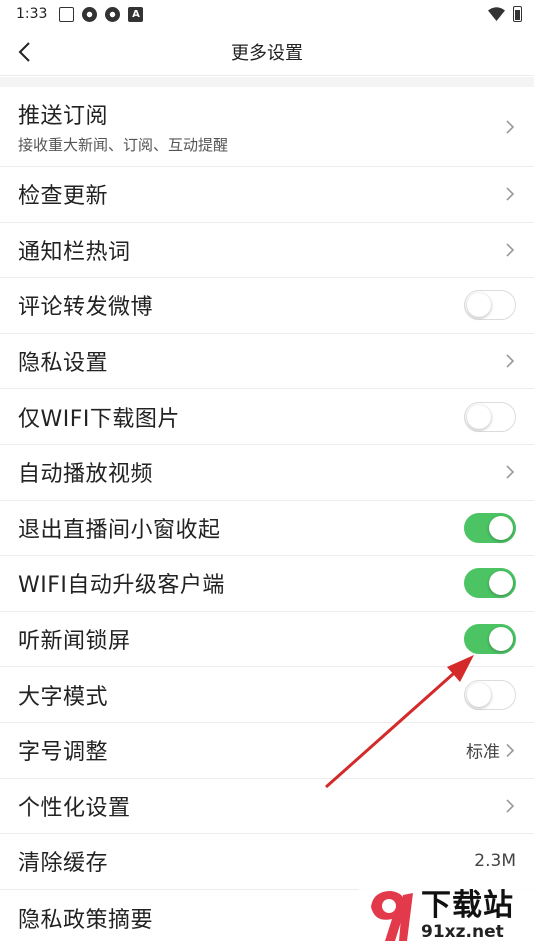 The width and height of the screenshot is (534, 950). Describe the element at coordinates (267, 695) in the screenshot. I see `setting-large-font: 大字模式` at that location.